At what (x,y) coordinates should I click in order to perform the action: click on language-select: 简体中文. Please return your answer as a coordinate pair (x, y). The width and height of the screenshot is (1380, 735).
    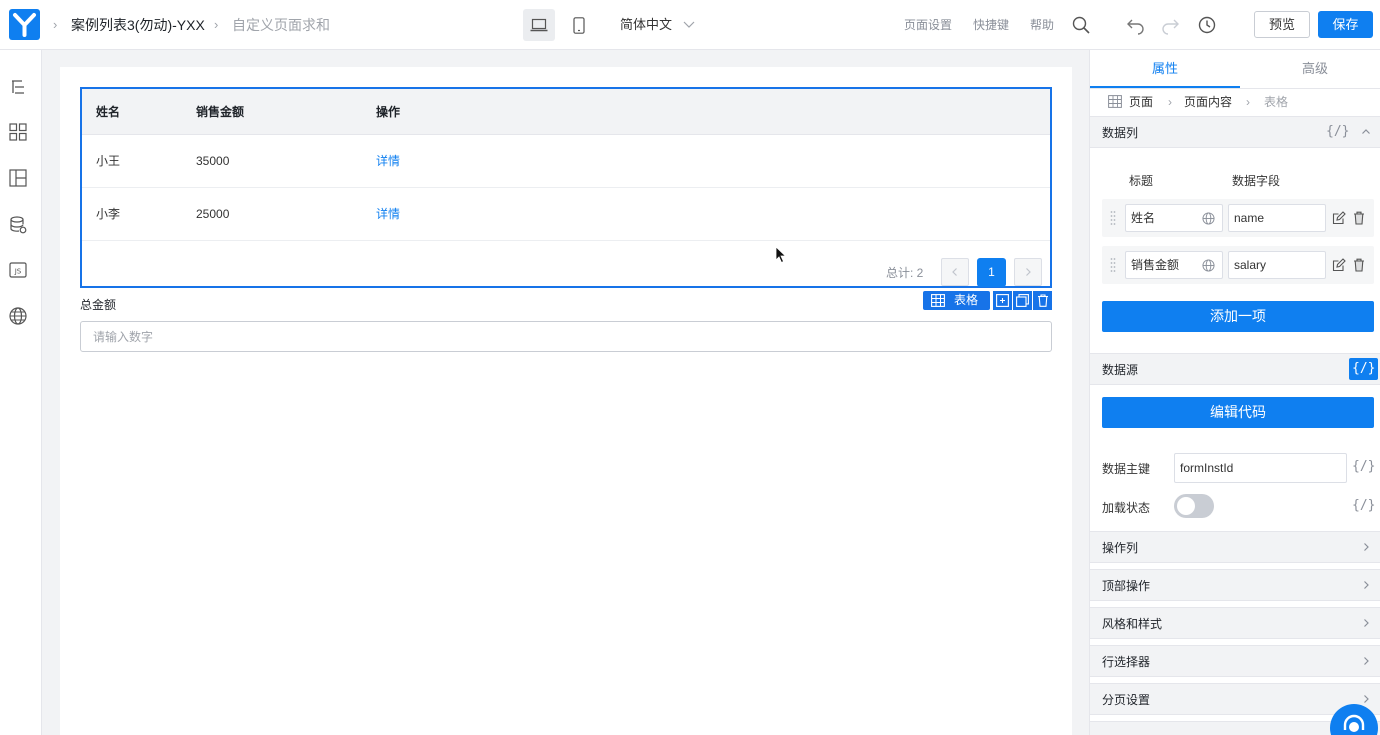
    Looking at the image, I should click on (646, 25).